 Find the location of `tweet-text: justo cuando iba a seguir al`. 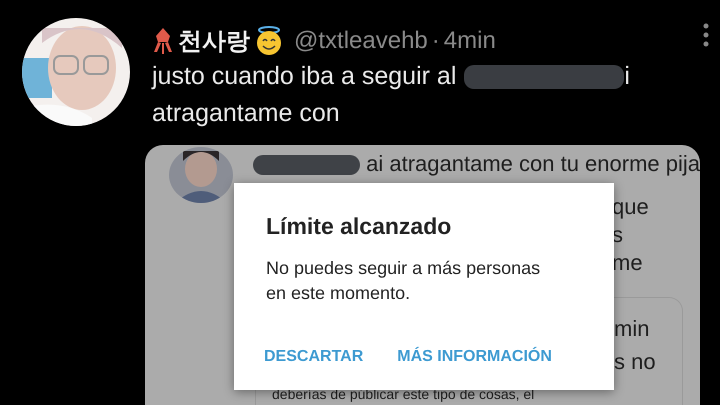

tweet-text: justo cuando iba a seguir al is located at coordinates (304, 76).